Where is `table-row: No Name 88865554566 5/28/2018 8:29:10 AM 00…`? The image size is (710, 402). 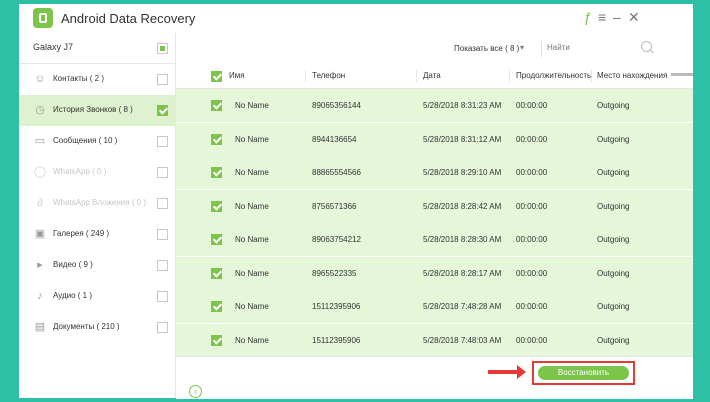 table-row: No Name 88865554566 5/28/2018 8:29:10 AM 00… is located at coordinates (434, 172).